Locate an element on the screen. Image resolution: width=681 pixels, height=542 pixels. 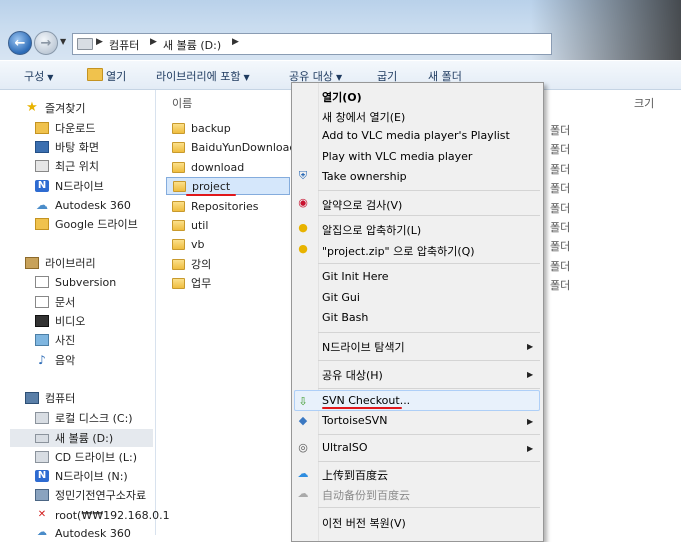
menu-icon-gutter is located at coordinates (318, 312).